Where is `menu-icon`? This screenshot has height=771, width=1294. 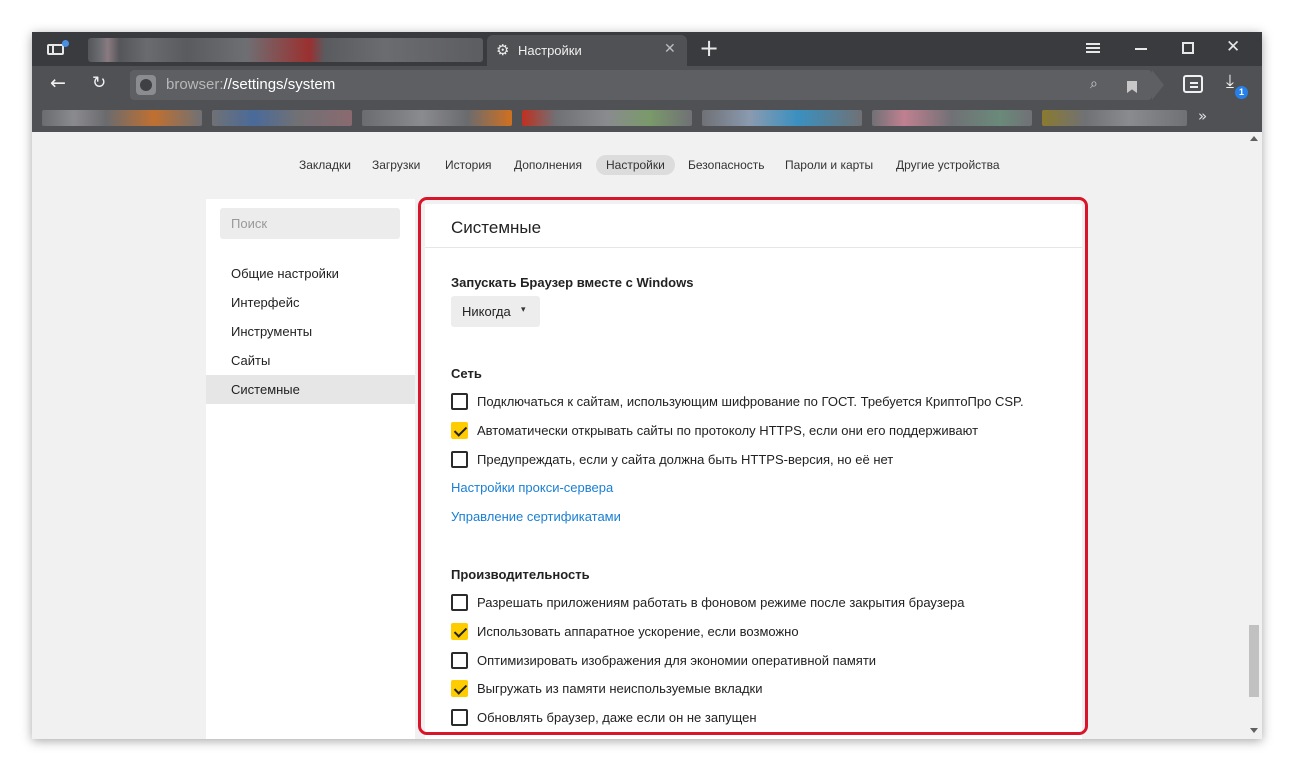 menu-icon is located at coordinates (1093, 48).